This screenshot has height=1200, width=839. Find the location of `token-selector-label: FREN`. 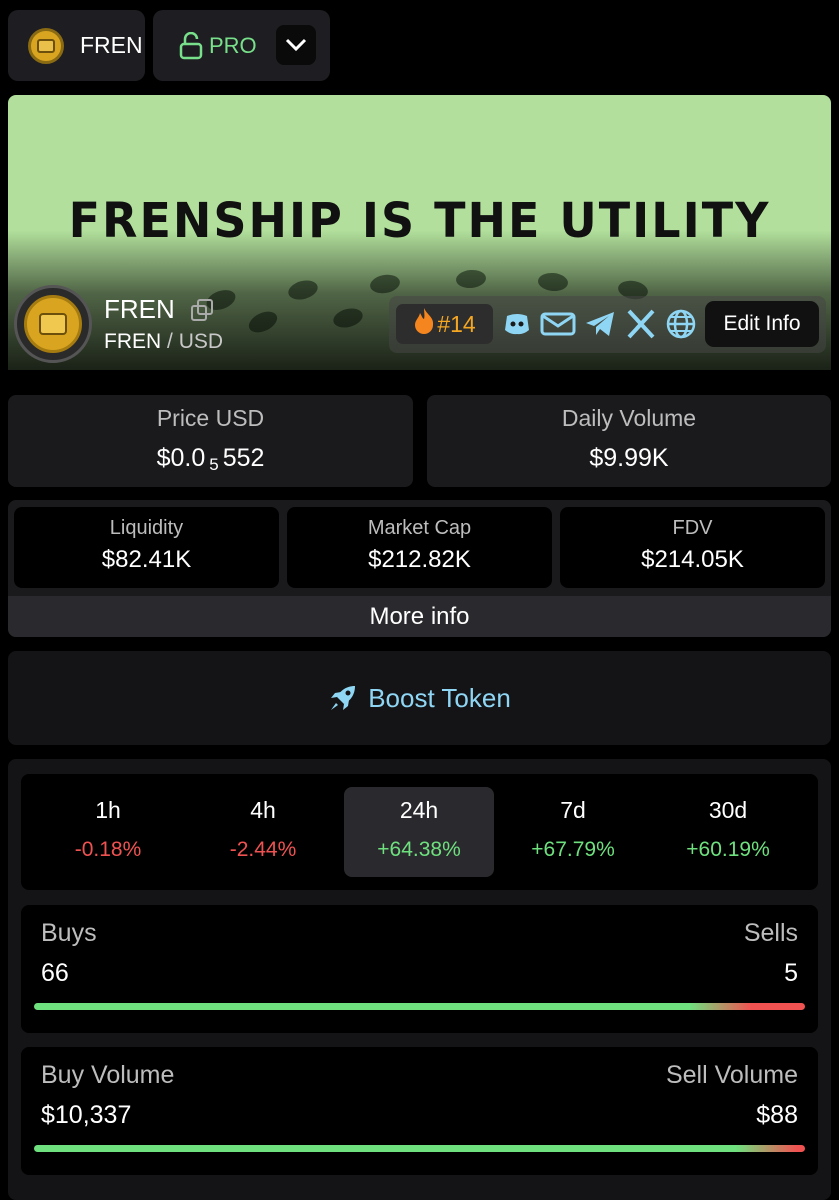

token-selector-label: FREN is located at coordinates (111, 45).